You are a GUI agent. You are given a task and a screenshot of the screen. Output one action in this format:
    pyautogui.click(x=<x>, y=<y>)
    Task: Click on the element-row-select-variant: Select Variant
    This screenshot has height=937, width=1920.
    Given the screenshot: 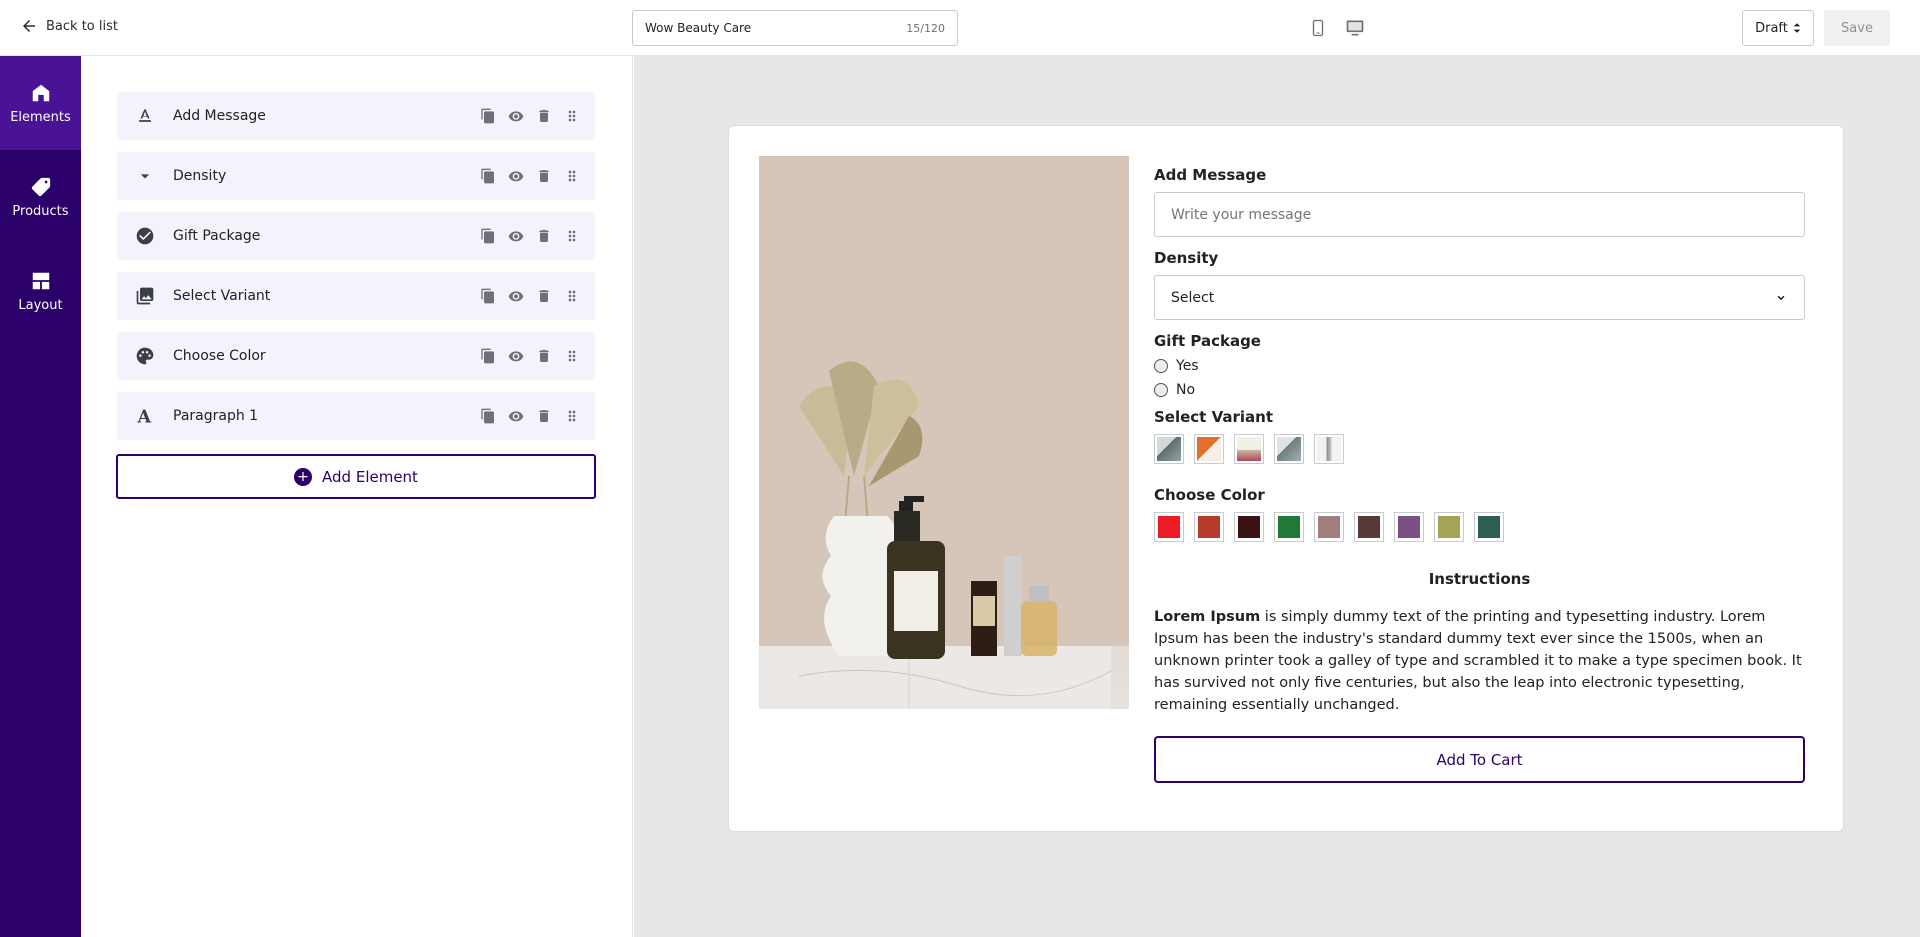 What is the action you would take?
    pyautogui.click(x=356, y=296)
    